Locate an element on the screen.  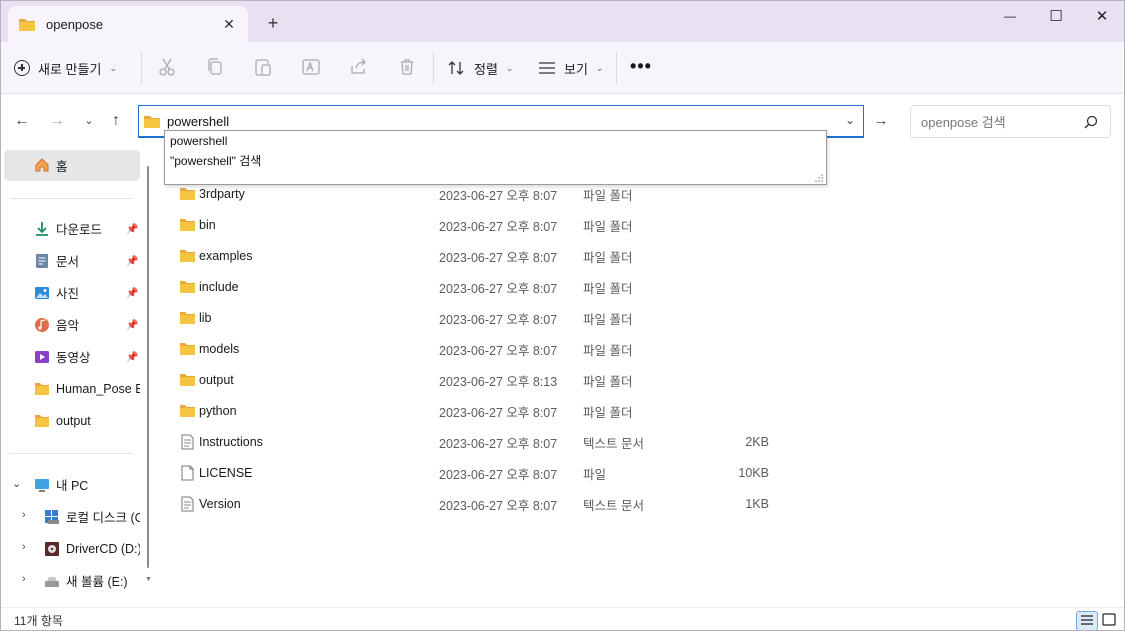
command-bar: 새로 만들기 ⌄ 정렬 ⌄ 보기 ⌄ ••• is located at coordinates (562, 68).